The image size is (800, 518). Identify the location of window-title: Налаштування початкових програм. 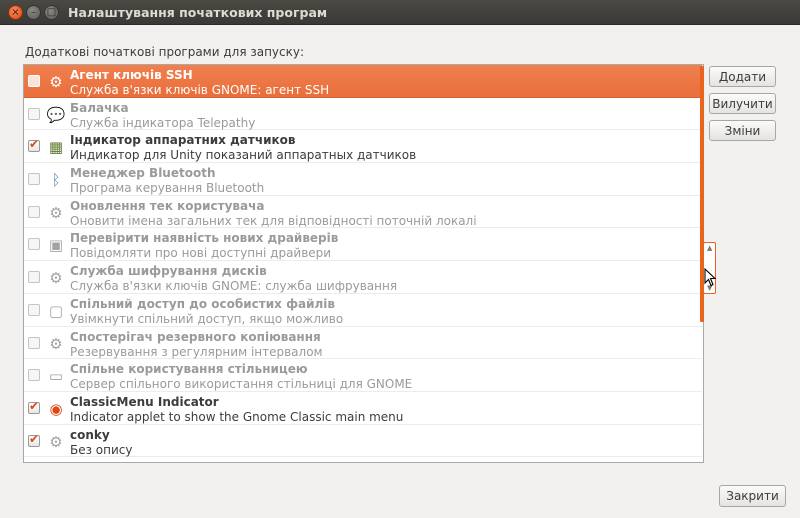
(198, 12).